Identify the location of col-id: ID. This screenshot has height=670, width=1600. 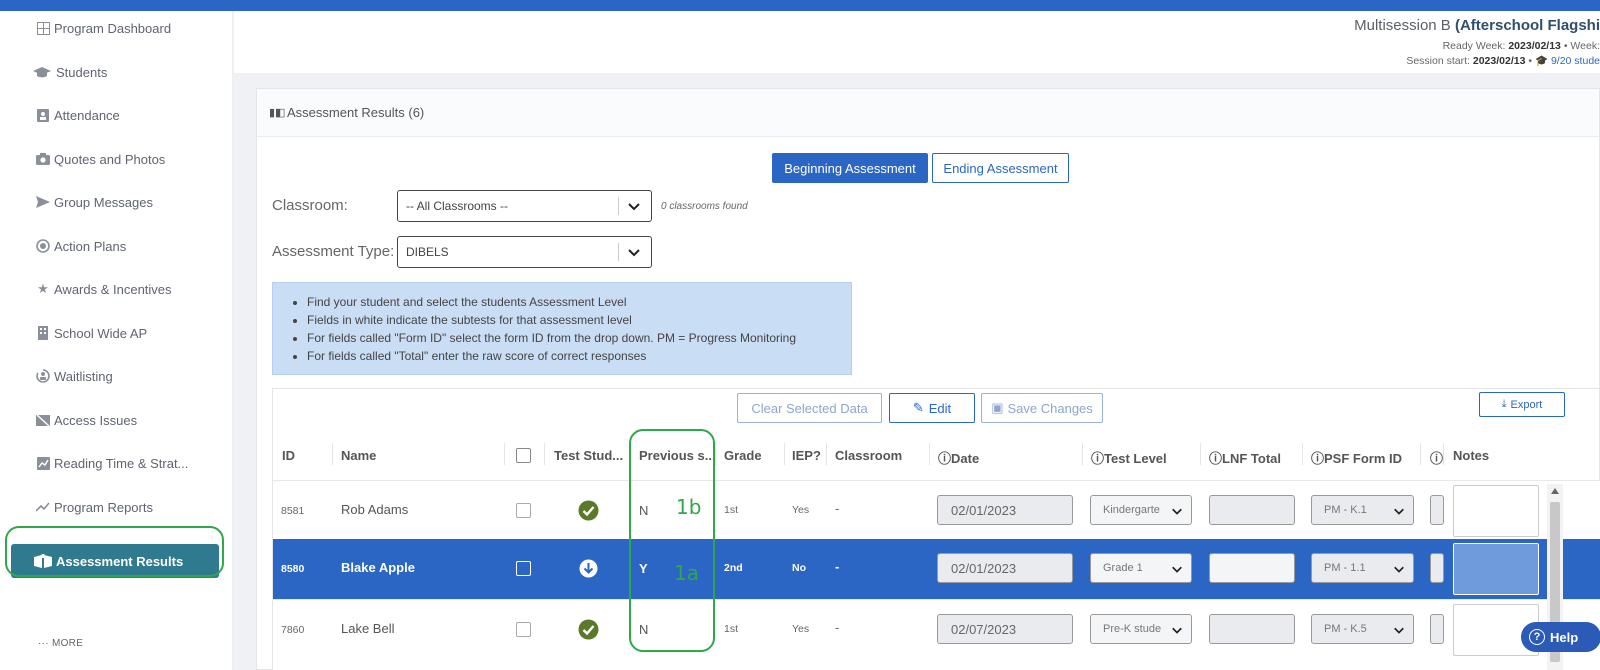
(288, 455).